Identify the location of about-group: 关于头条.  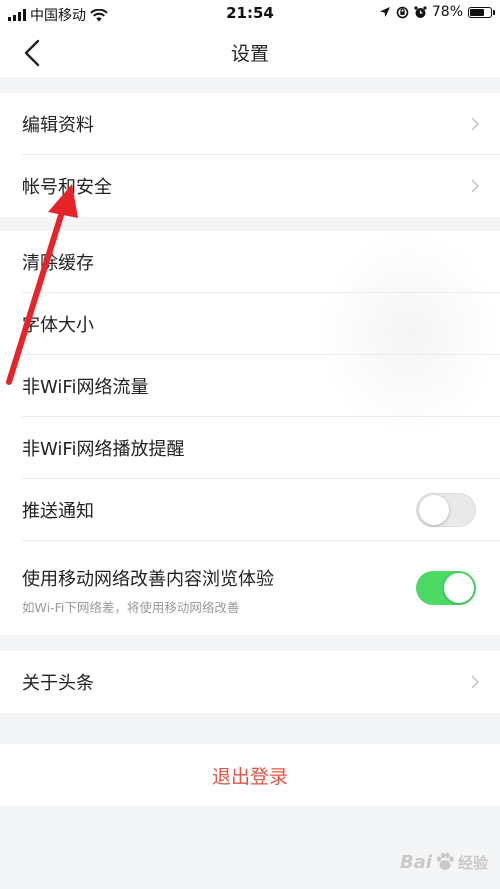
(250, 682).